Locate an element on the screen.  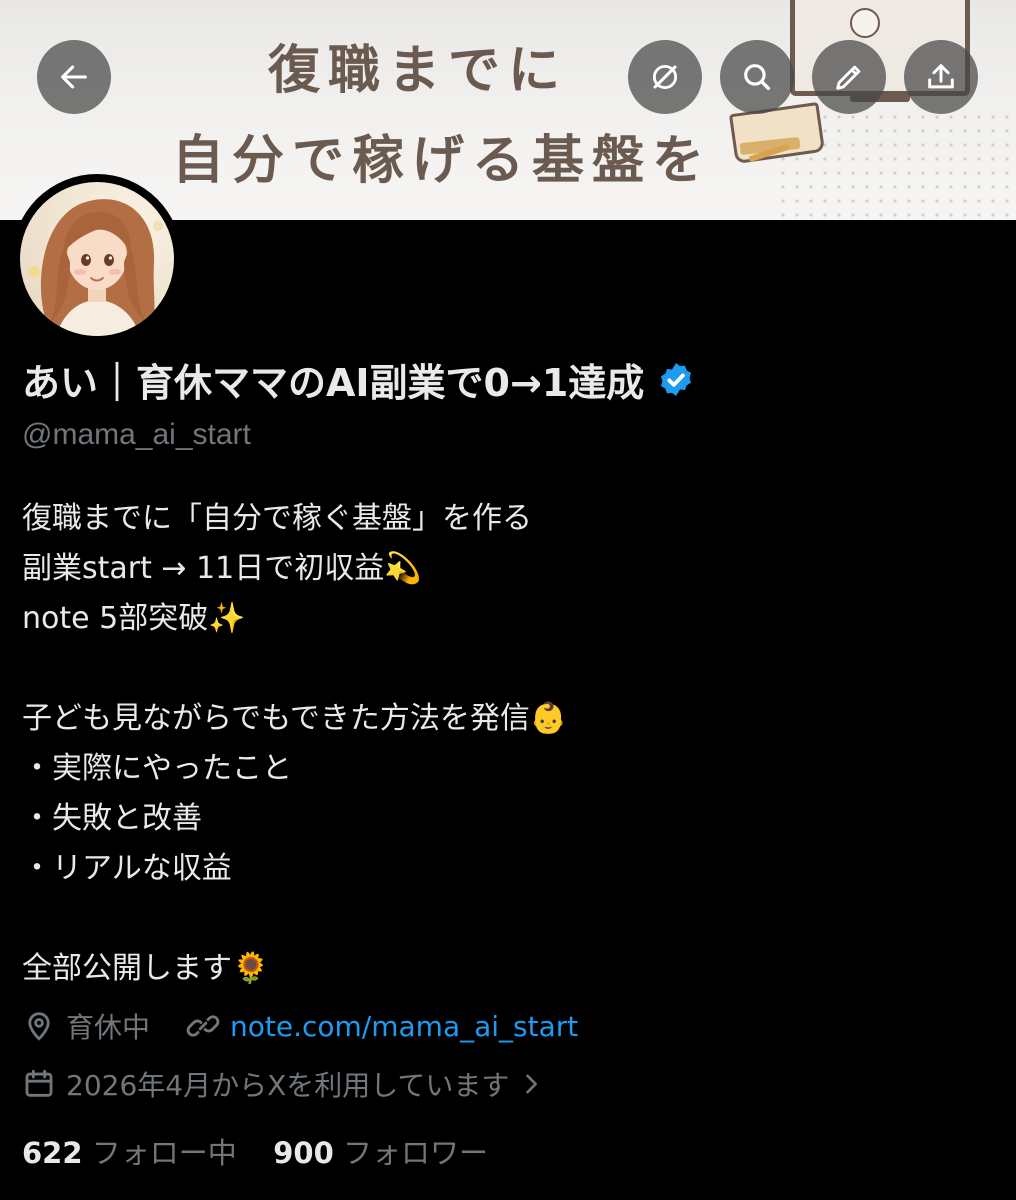
edit-button is located at coordinates (849, 77).